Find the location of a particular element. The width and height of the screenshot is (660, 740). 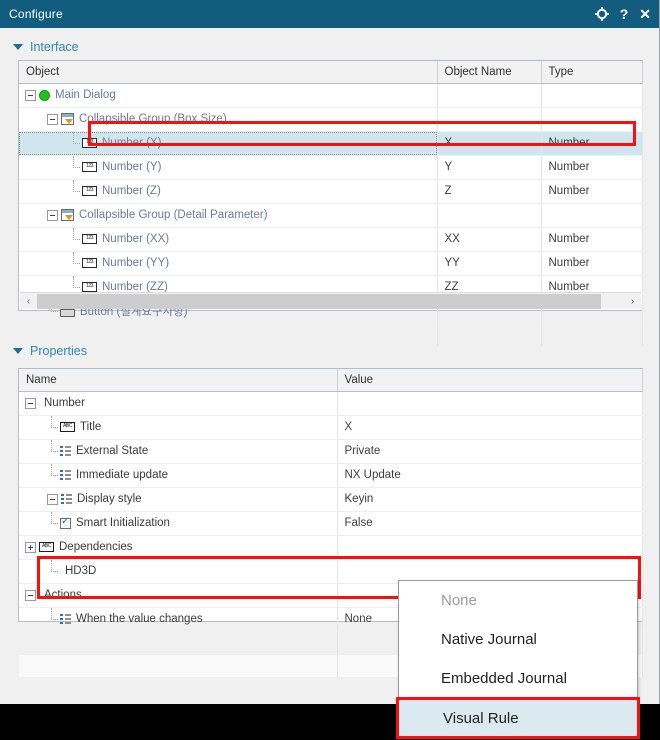

cell-property-value: Keyin is located at coordinates (490, 499).